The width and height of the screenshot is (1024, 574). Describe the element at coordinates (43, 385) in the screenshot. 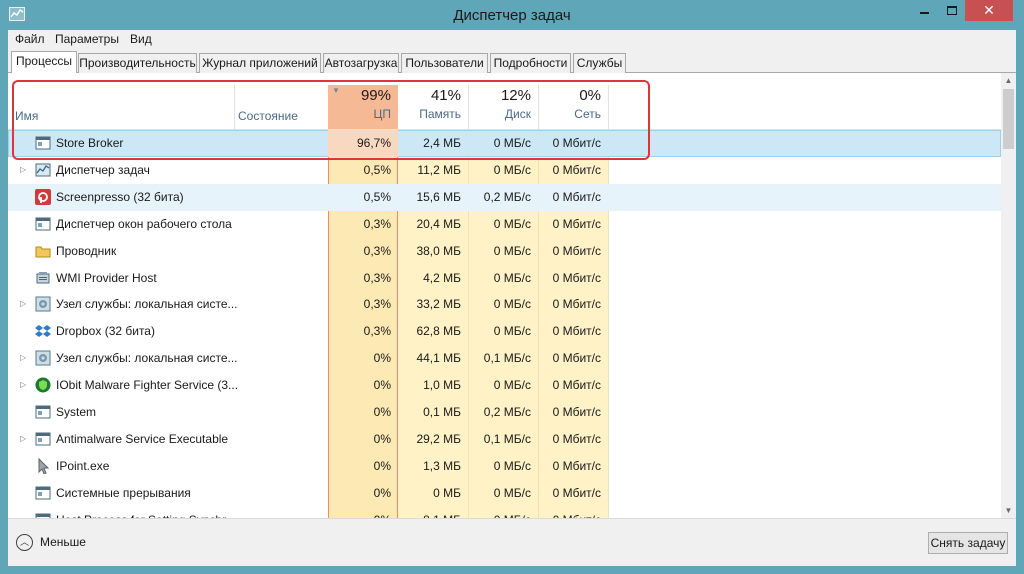

I see `shield-icon` at that location.